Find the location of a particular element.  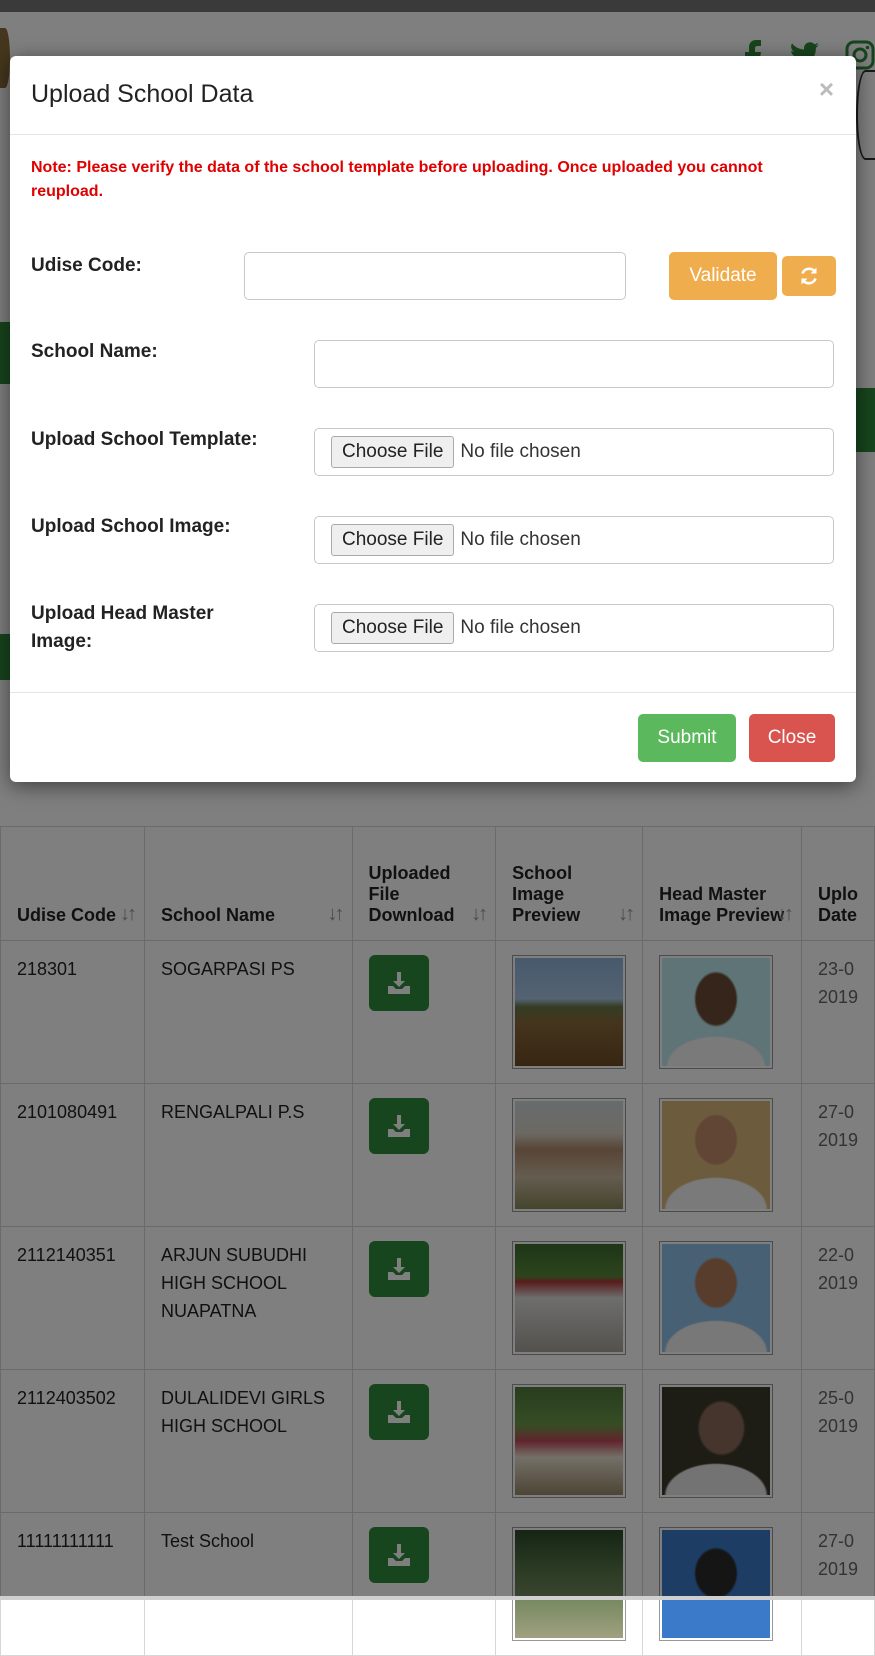

modal-footer-divider is located at coordinates (433, 692).